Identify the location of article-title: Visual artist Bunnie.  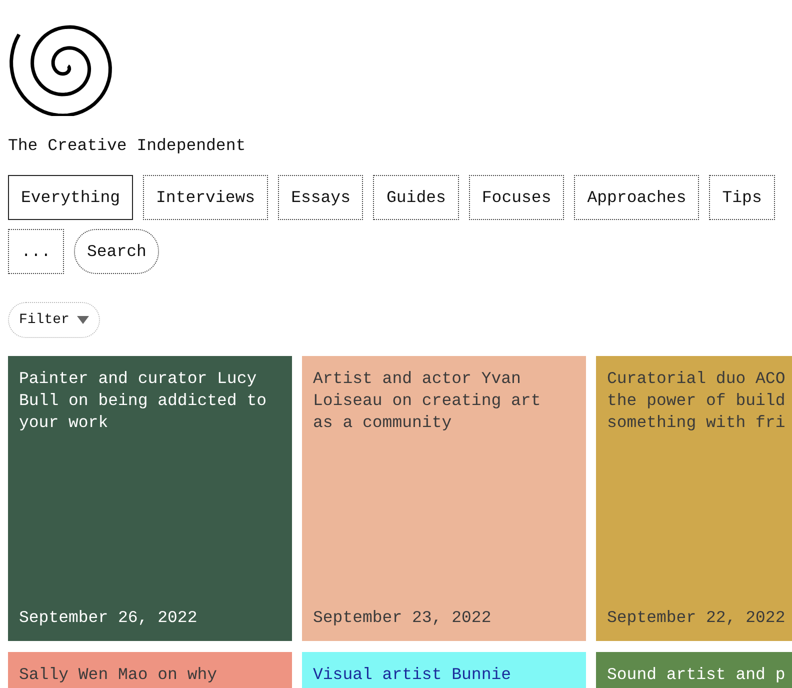
(412, 675).